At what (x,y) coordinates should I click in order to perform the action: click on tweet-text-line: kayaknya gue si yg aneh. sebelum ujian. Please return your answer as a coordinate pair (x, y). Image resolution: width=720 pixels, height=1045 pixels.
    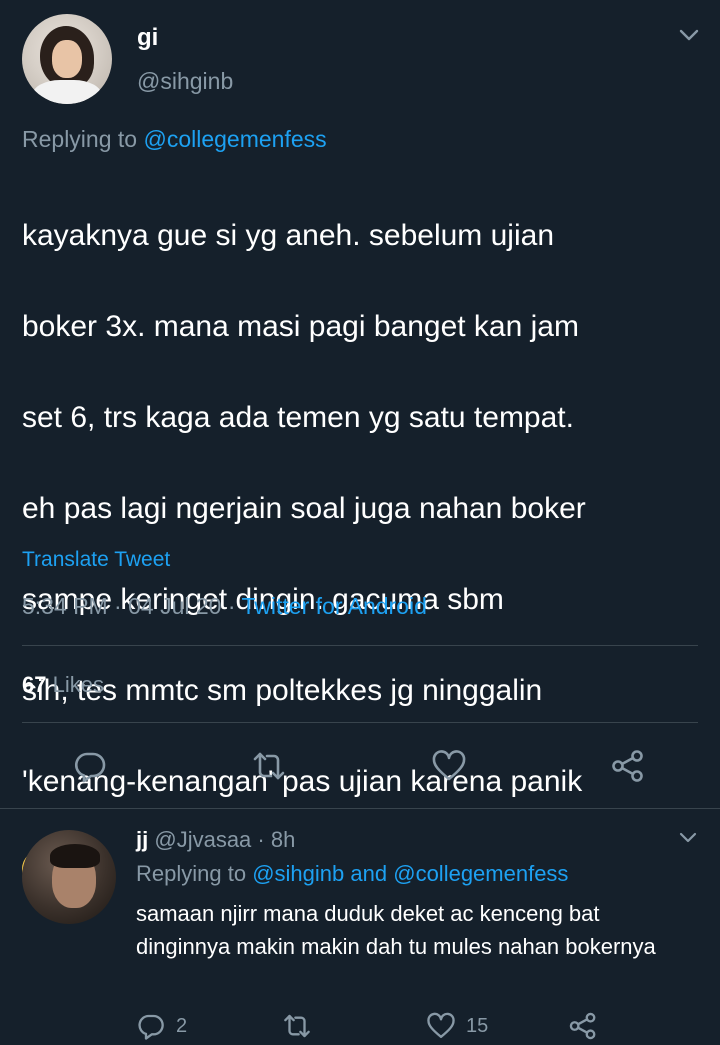
    Looking at the image, I should click on (288, 235).